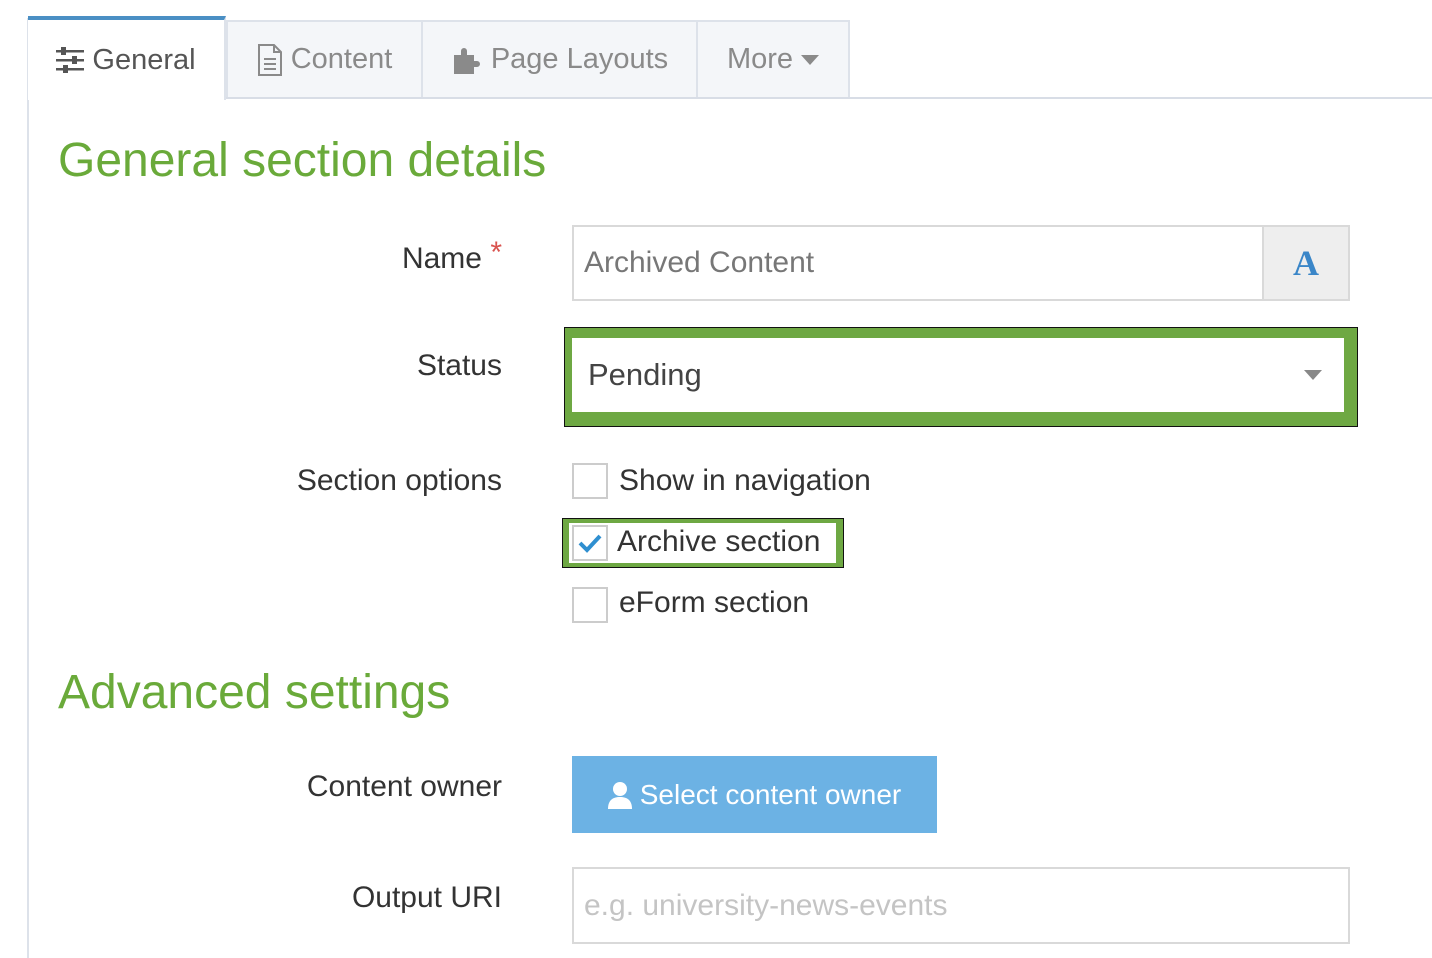  I want to click on section-options-label: Section options, so click(399, 480).